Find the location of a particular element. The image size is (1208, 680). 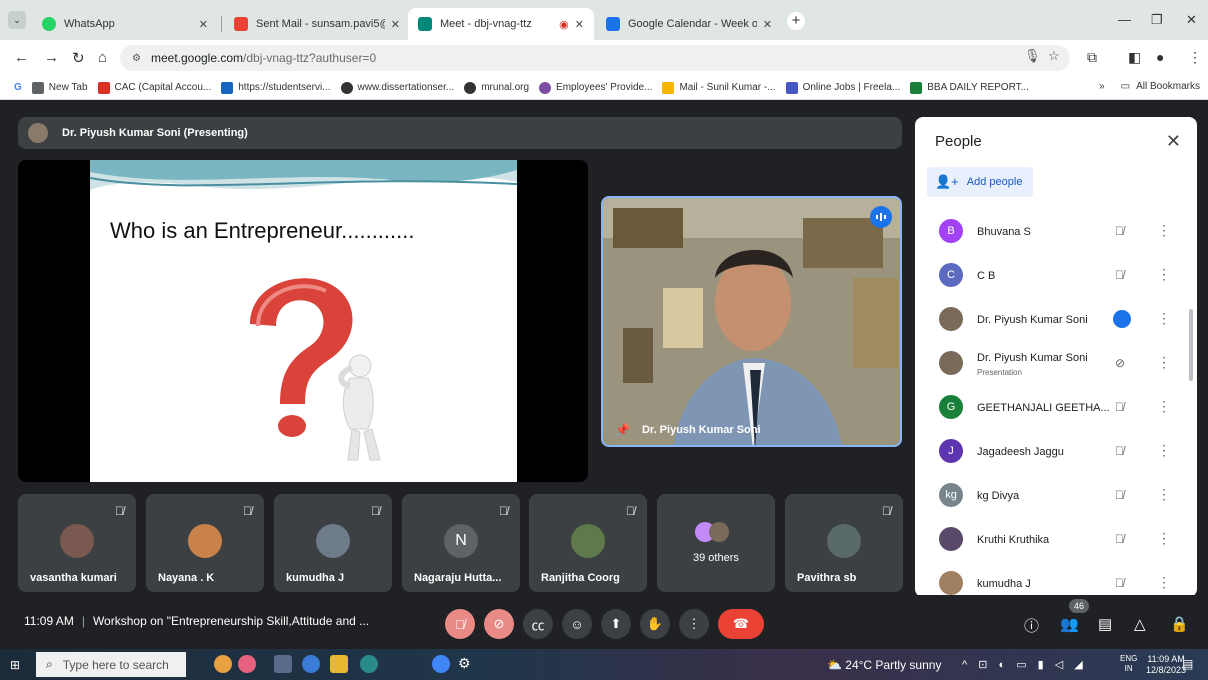

tab-search-button: ⌄ is located at coordinates (17, 20).